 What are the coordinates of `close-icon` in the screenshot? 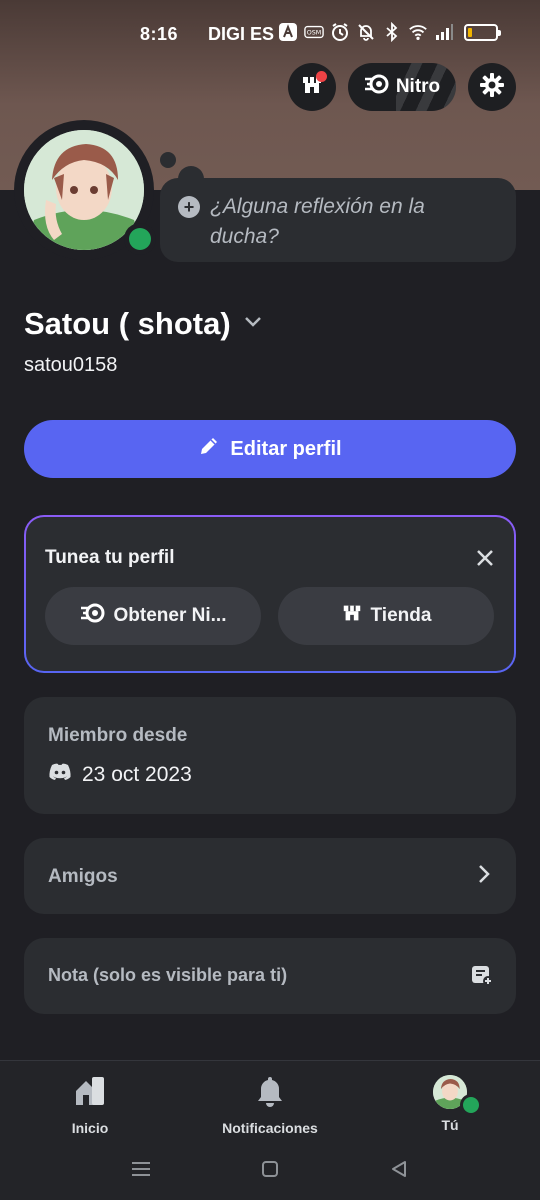 It's located at (485, 558).